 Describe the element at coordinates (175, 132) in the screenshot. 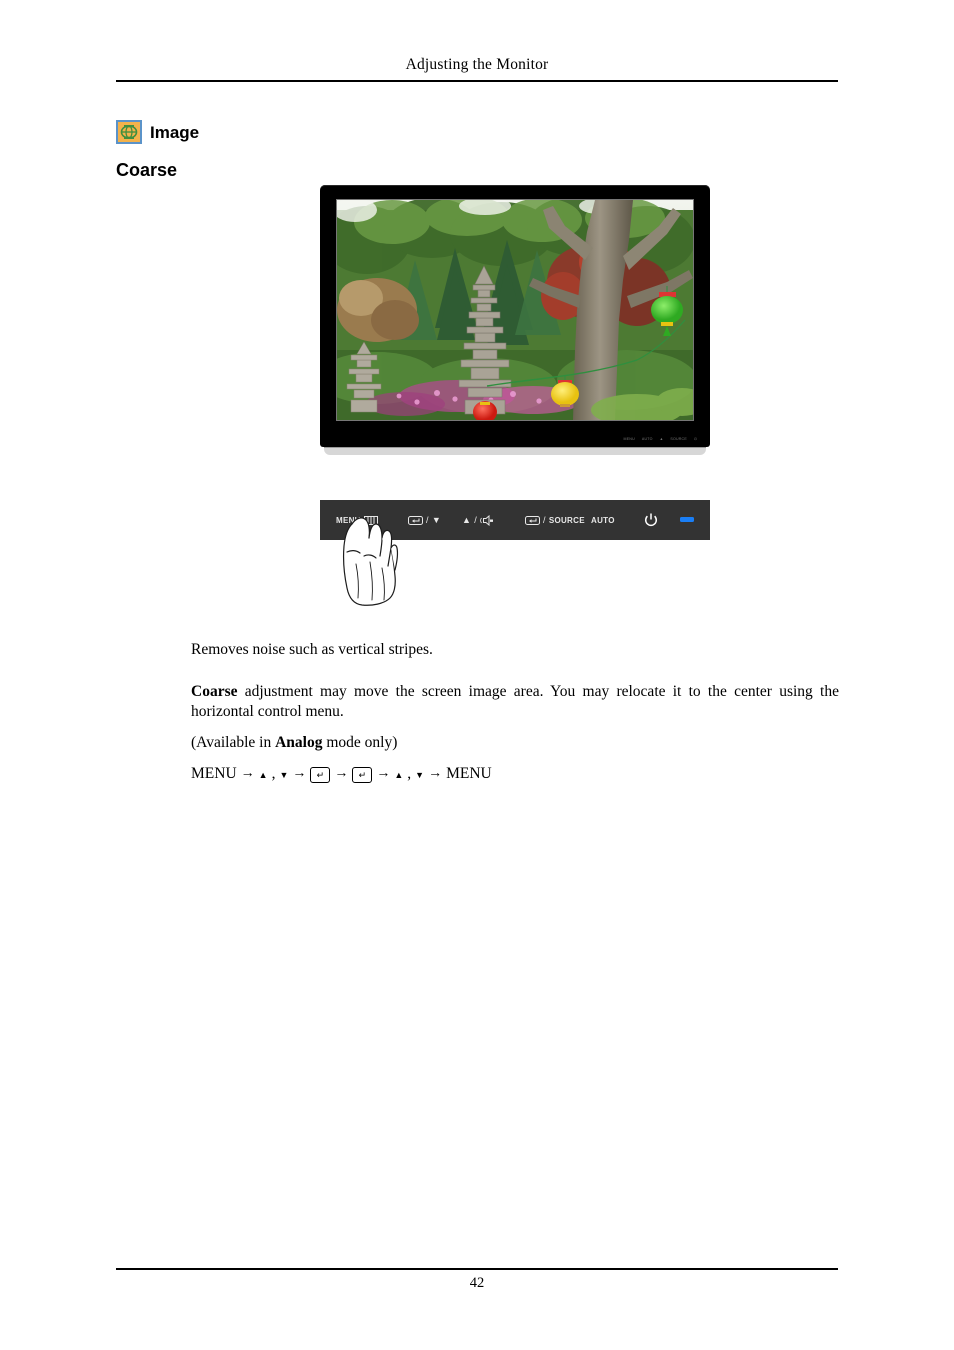

I see `section-title: Image` at that location.